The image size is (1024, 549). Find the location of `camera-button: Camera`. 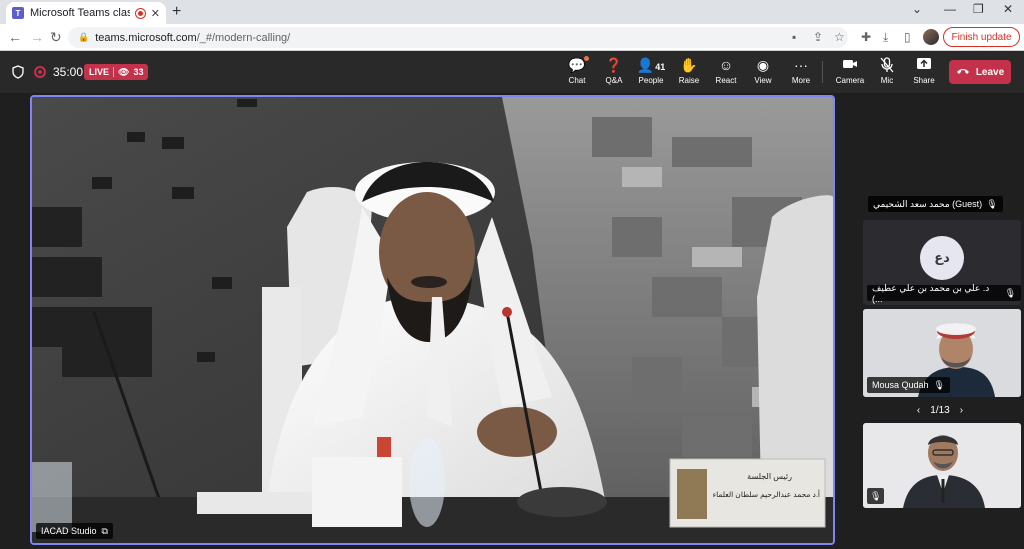

camera-button: Camera is located at coordinates (850, 71).